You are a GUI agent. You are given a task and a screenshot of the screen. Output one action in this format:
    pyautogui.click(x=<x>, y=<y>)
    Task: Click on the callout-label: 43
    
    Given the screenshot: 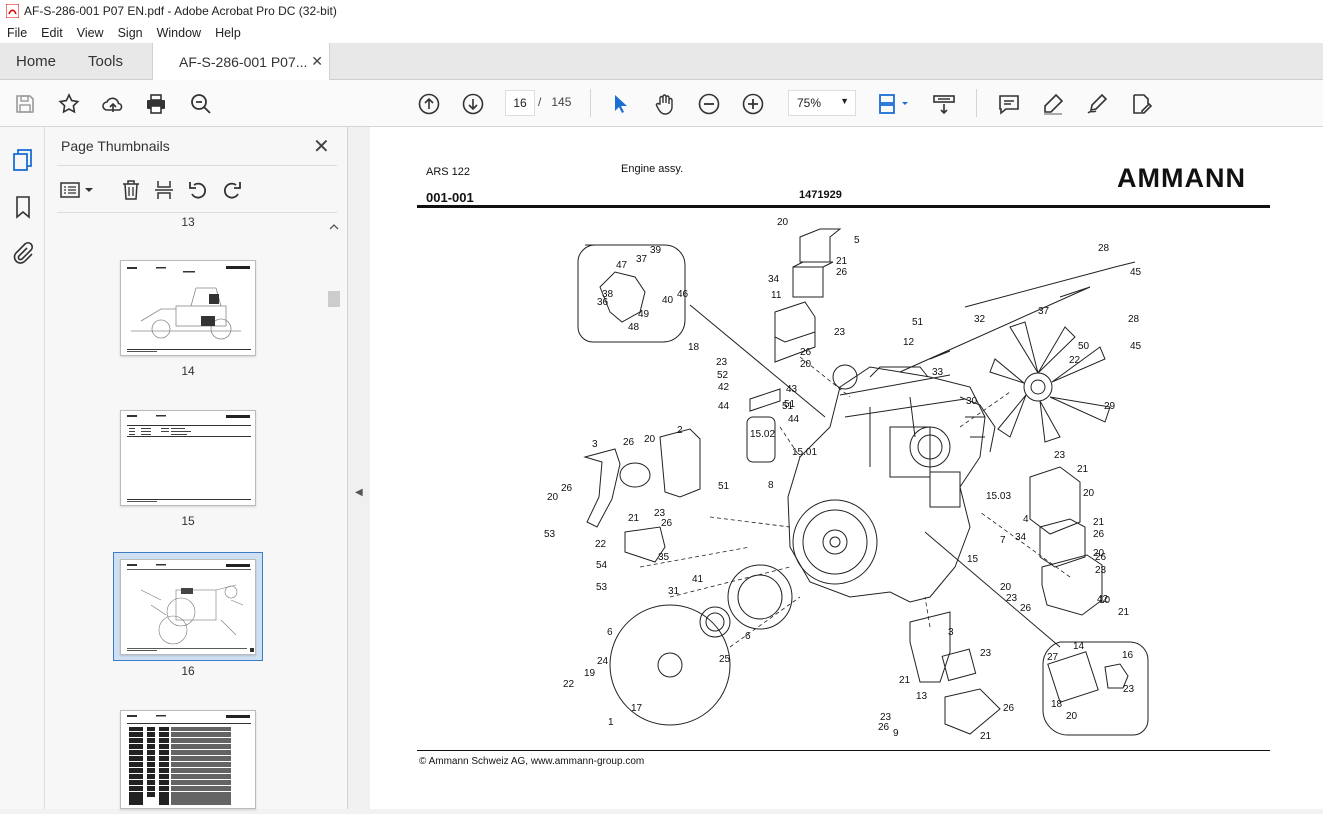 What is the action you would take?
    pyautogui.click(x=792, y=389)
    